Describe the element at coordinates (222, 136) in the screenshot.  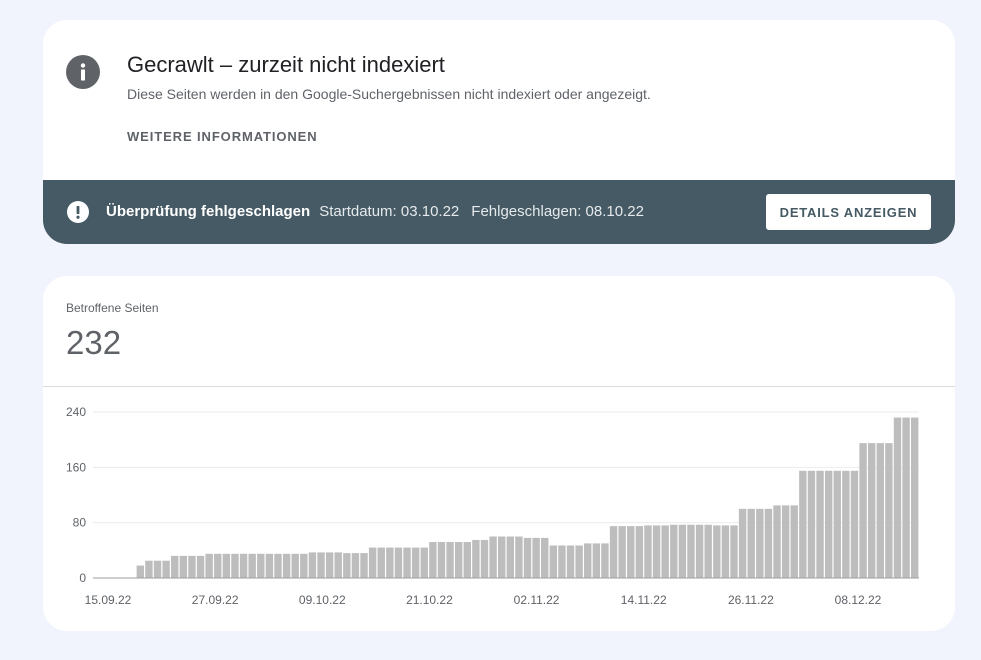
I see `more-info-link: WEITERE INFORMATIONEN` at that location.